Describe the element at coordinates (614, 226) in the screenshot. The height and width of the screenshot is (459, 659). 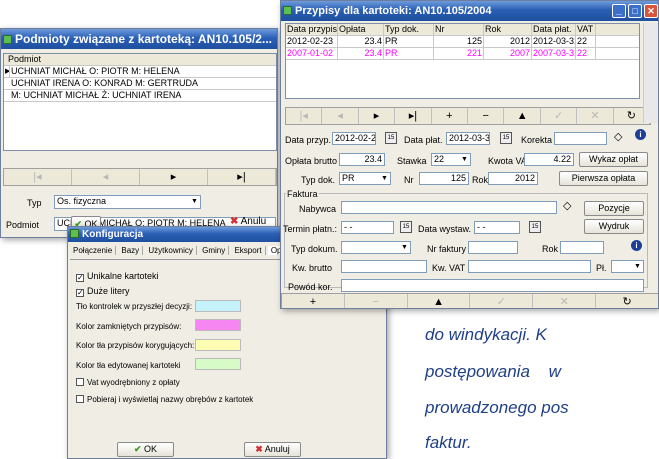
I see `wydruk-button: Wydruk` at that location.